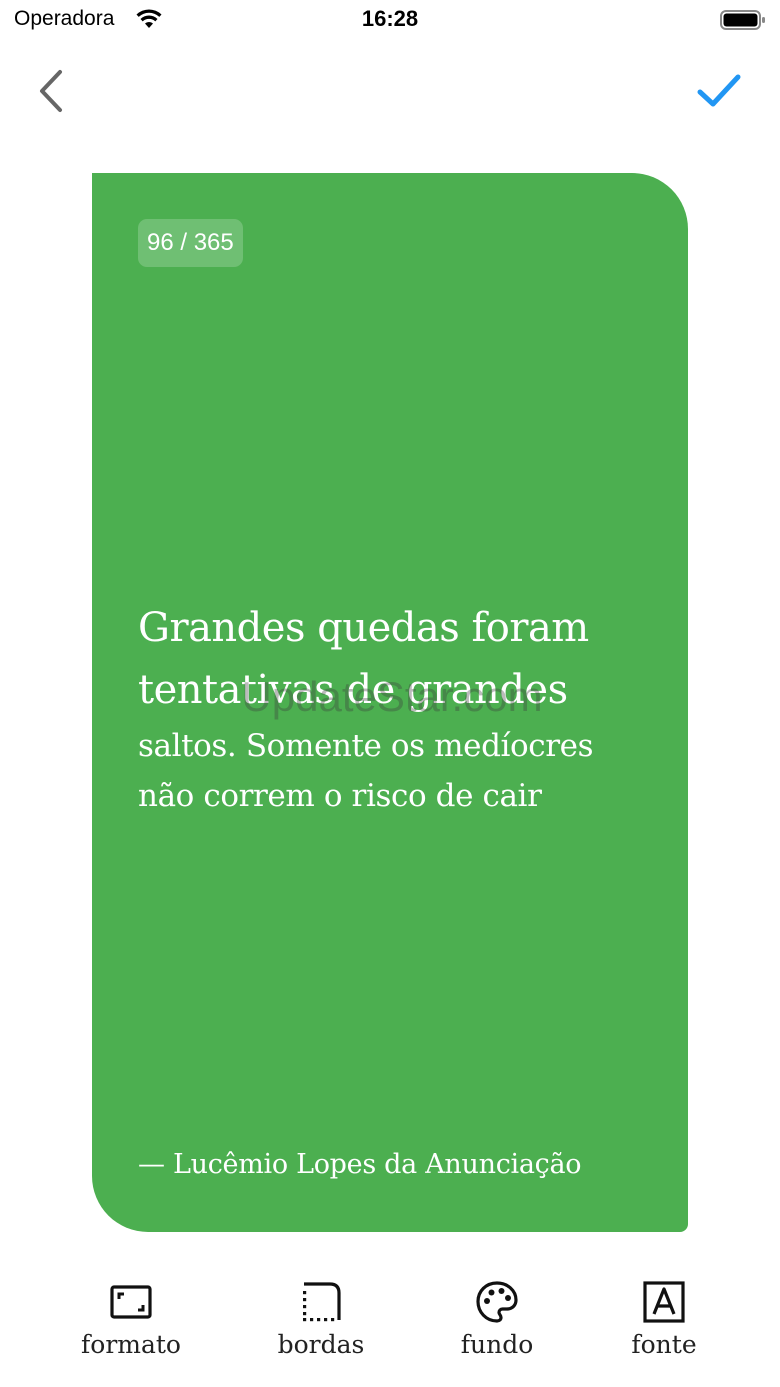  What do you see at coordinates (366, 746) in the screenshot?
I see `quote-line: saltos. Somente os medíocres` at bounding box center [366, 746].